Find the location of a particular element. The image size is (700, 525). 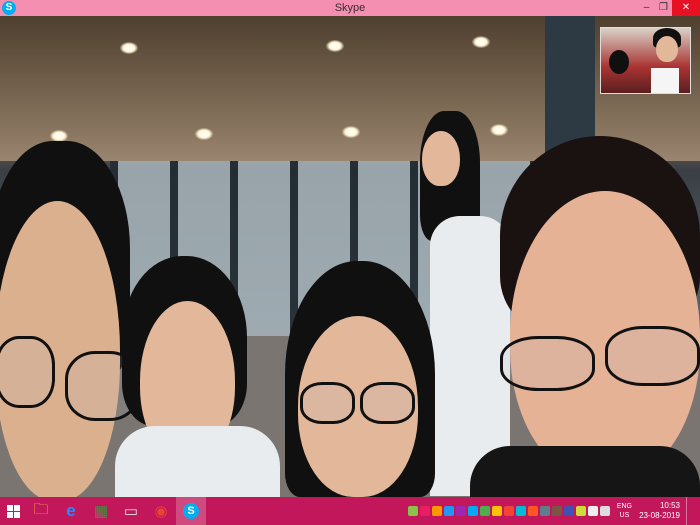

system-tray: ENG US 10:53 23-08-2019 is located at coordinates (553, 511).